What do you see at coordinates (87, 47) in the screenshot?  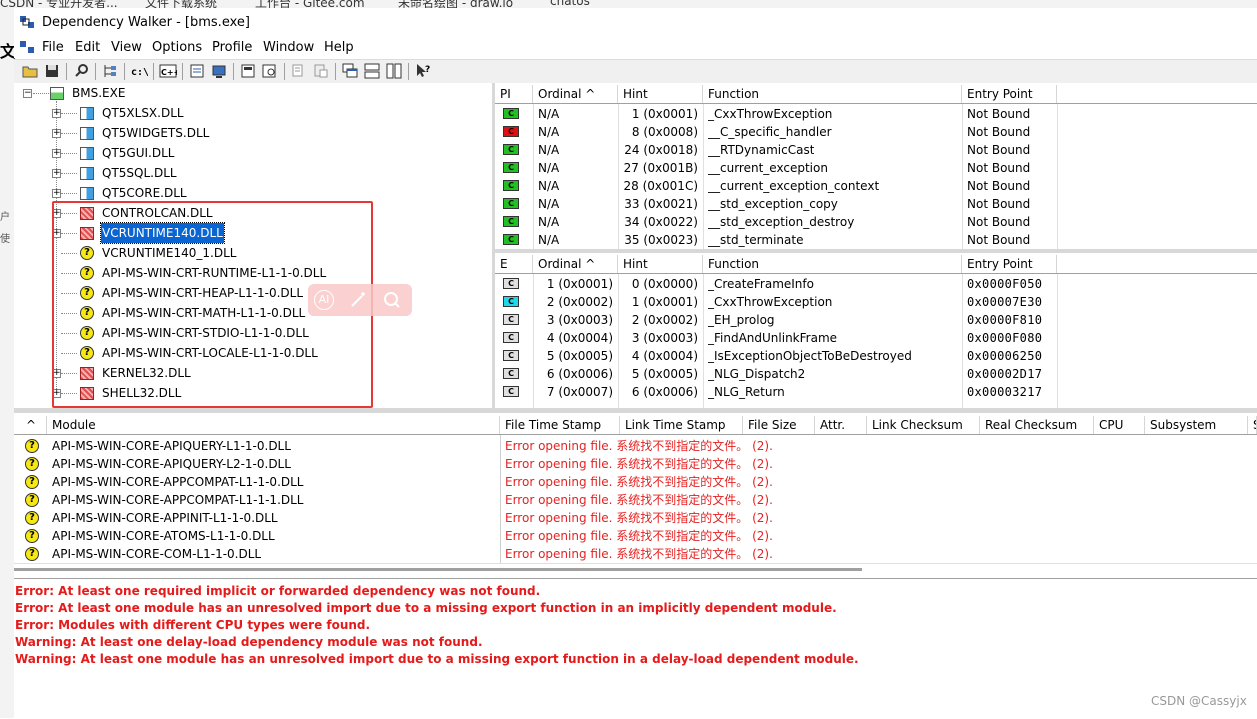 I see `menu-edit: Edit` at bounding box center [87, 47].